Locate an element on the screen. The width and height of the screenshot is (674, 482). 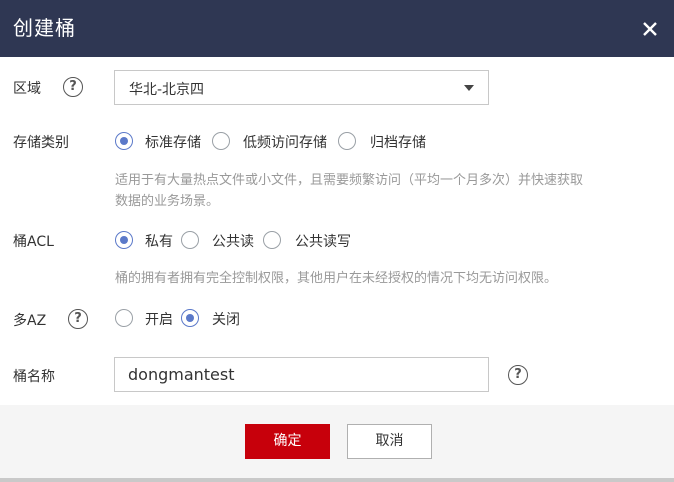
option-standard-storage: 标准存储 is located at coordinates (173, 142).